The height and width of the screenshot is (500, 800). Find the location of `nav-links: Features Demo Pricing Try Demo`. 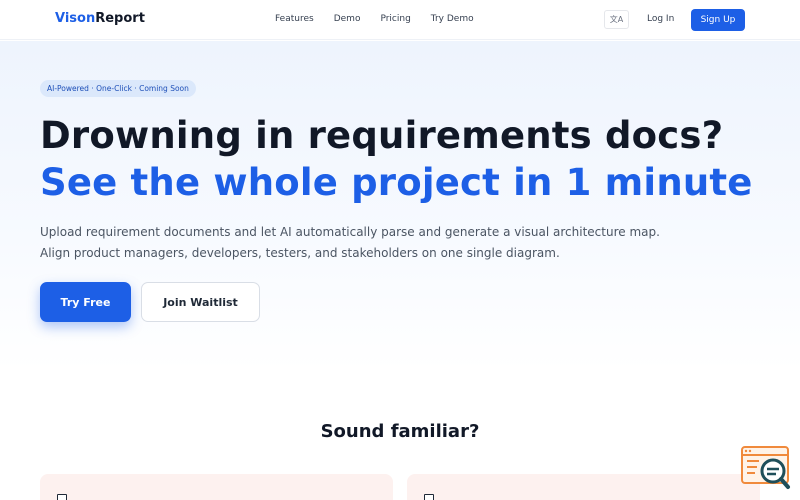

nav-links: Features Demo Pricing Try Demo is located at coordinates (384, 19).